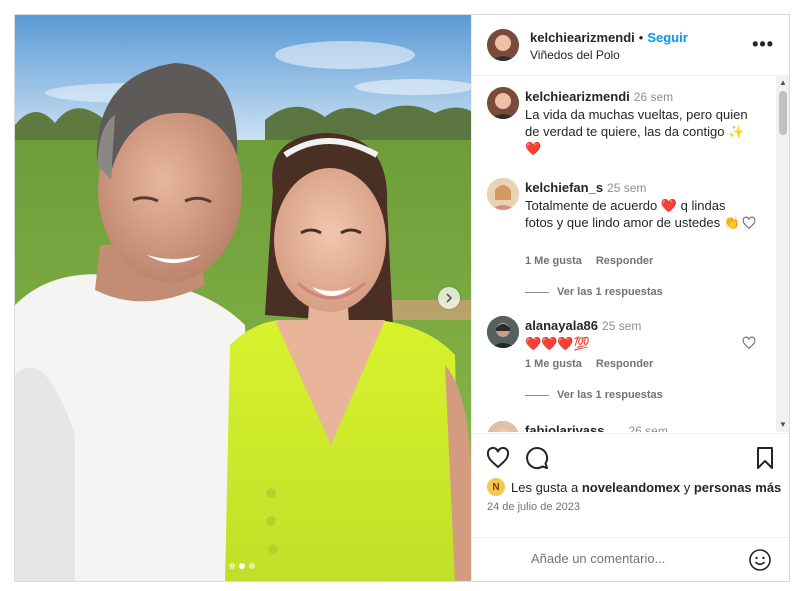  I want to click on emoji-icon, so click(760, 560).